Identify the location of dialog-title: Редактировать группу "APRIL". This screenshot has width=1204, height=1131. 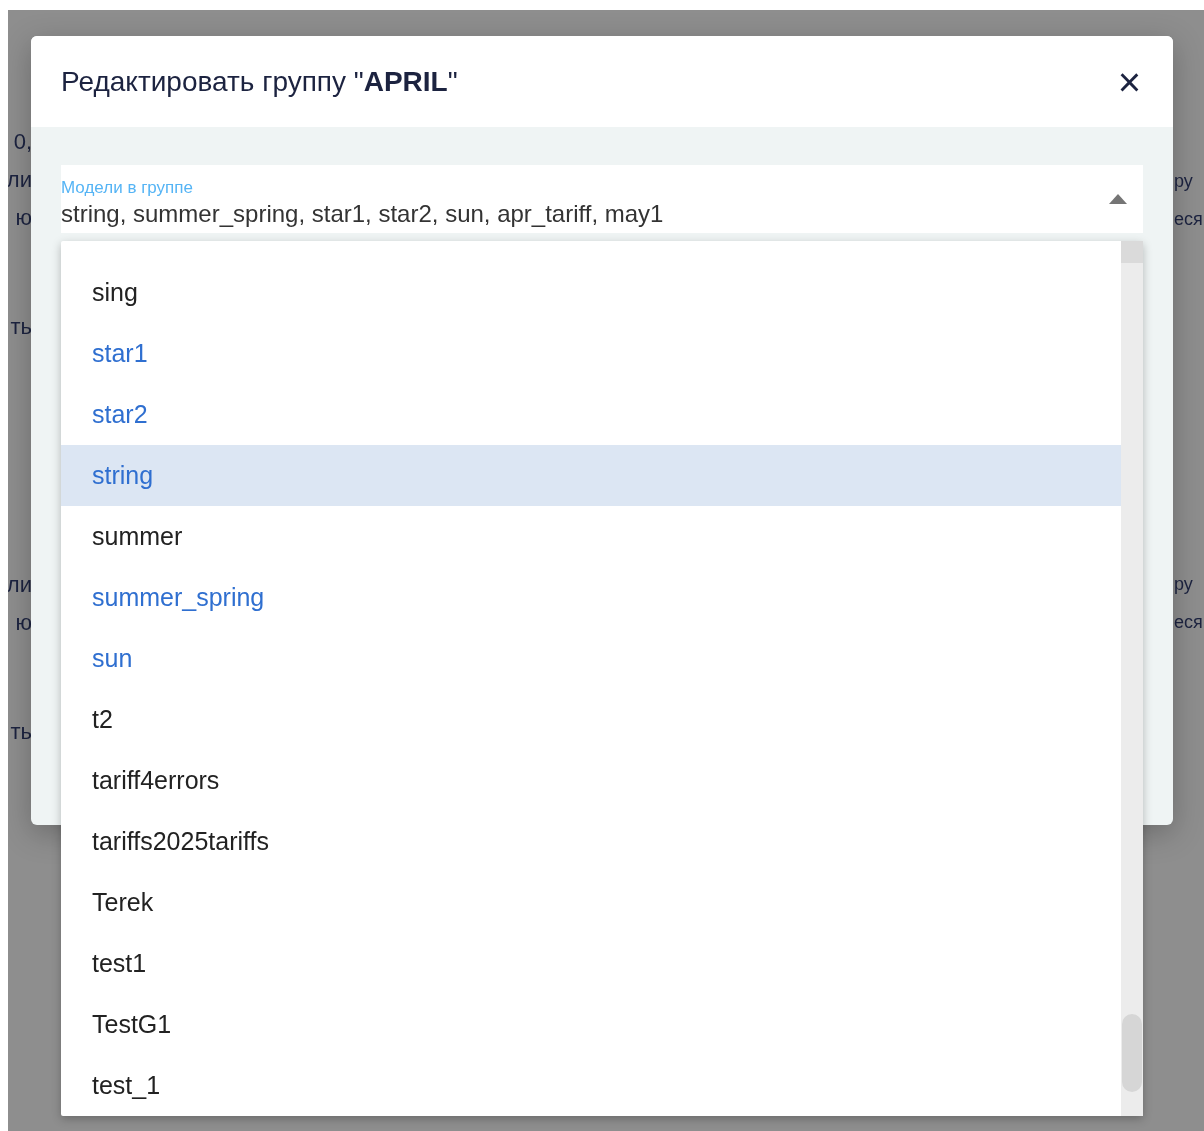
(259, 81).